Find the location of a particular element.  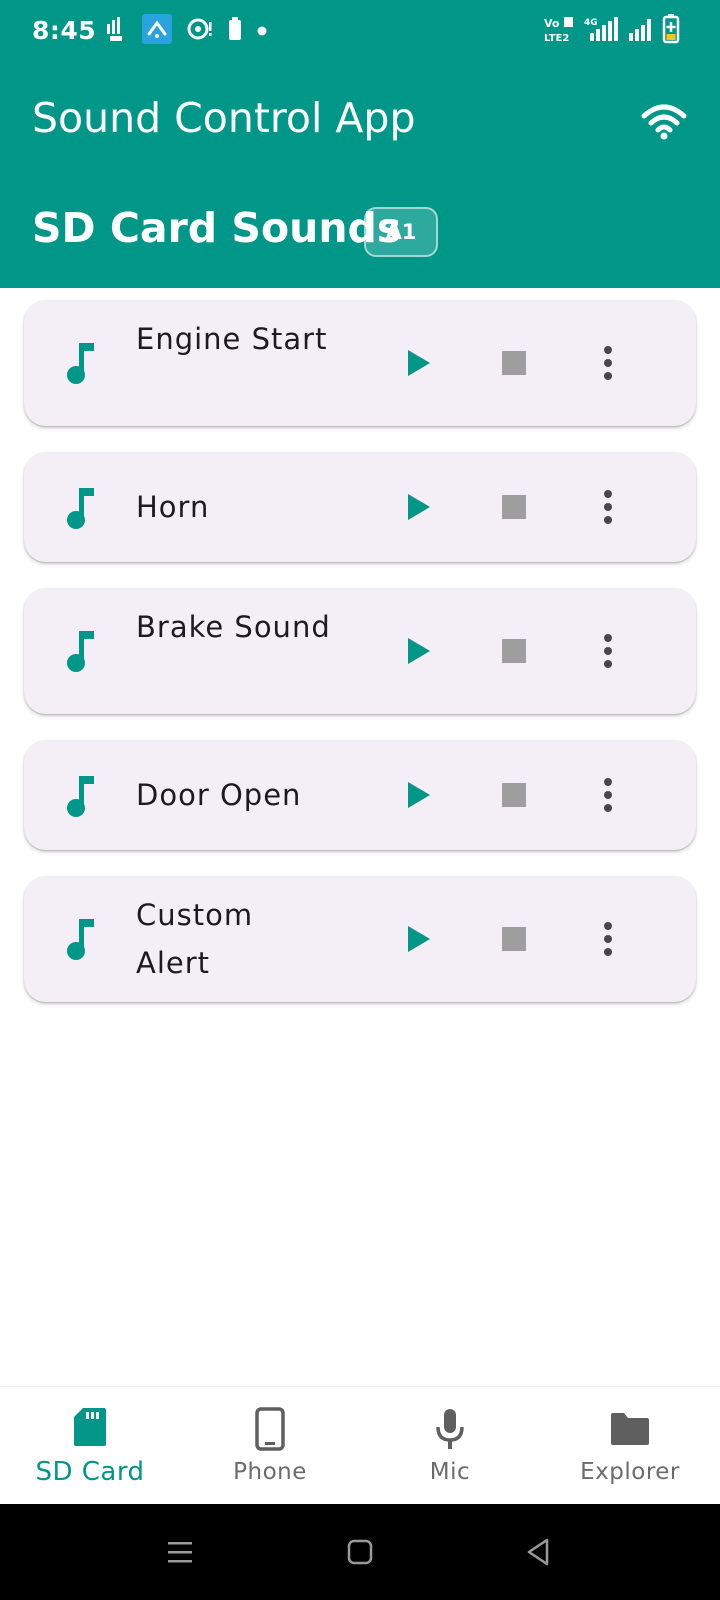

nav-item-mic: Mic is located at coordinates (450, 1446).